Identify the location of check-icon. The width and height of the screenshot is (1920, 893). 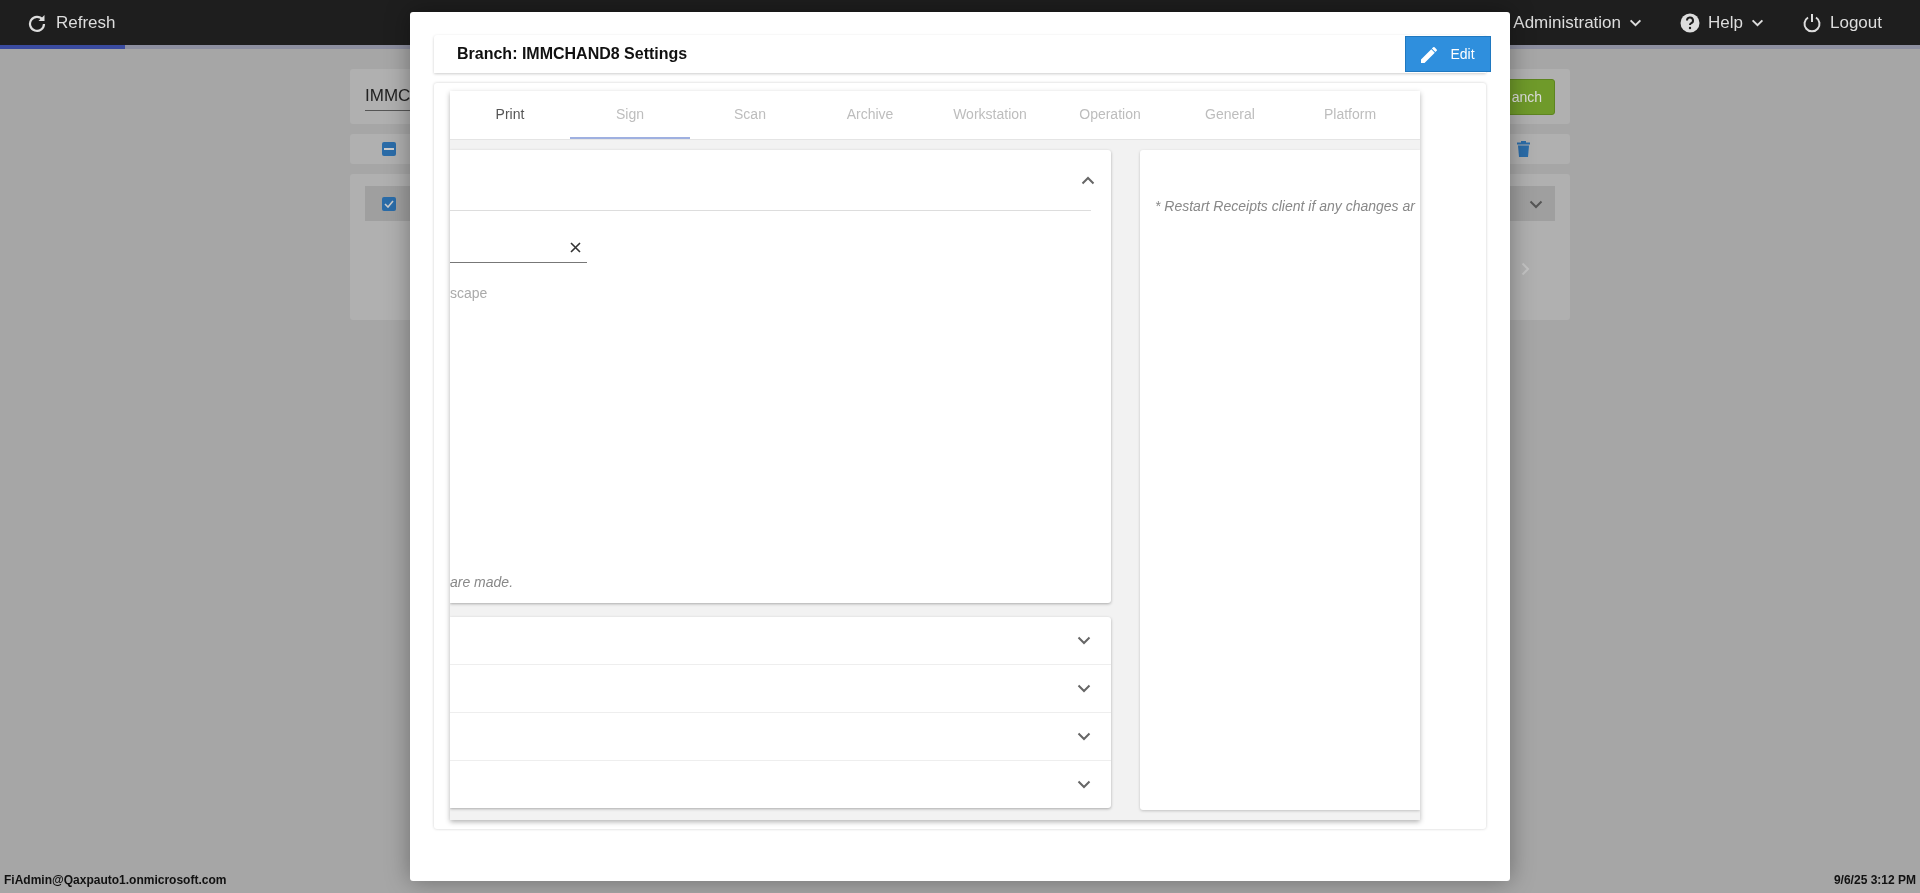
(389, 203).